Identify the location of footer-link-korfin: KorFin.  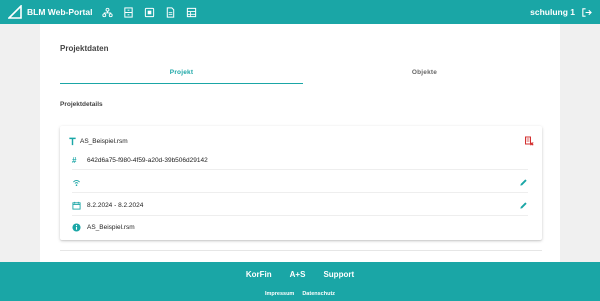
(259, 274).